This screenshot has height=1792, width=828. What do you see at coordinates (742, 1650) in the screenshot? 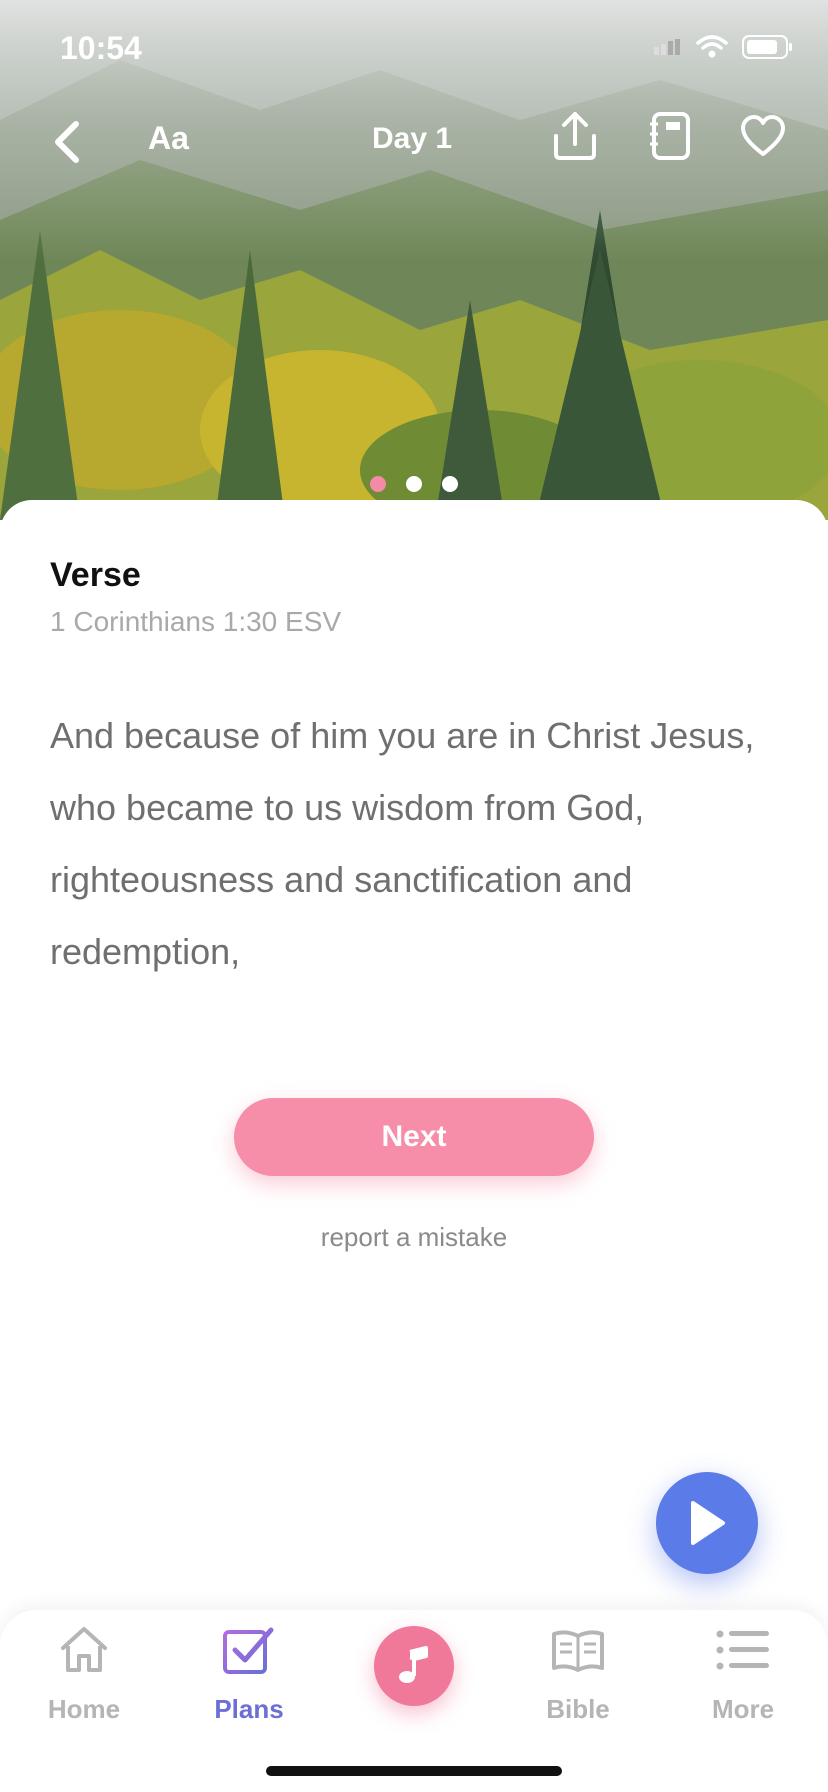
I see `list-icon` at bounding box center [742, 1650].